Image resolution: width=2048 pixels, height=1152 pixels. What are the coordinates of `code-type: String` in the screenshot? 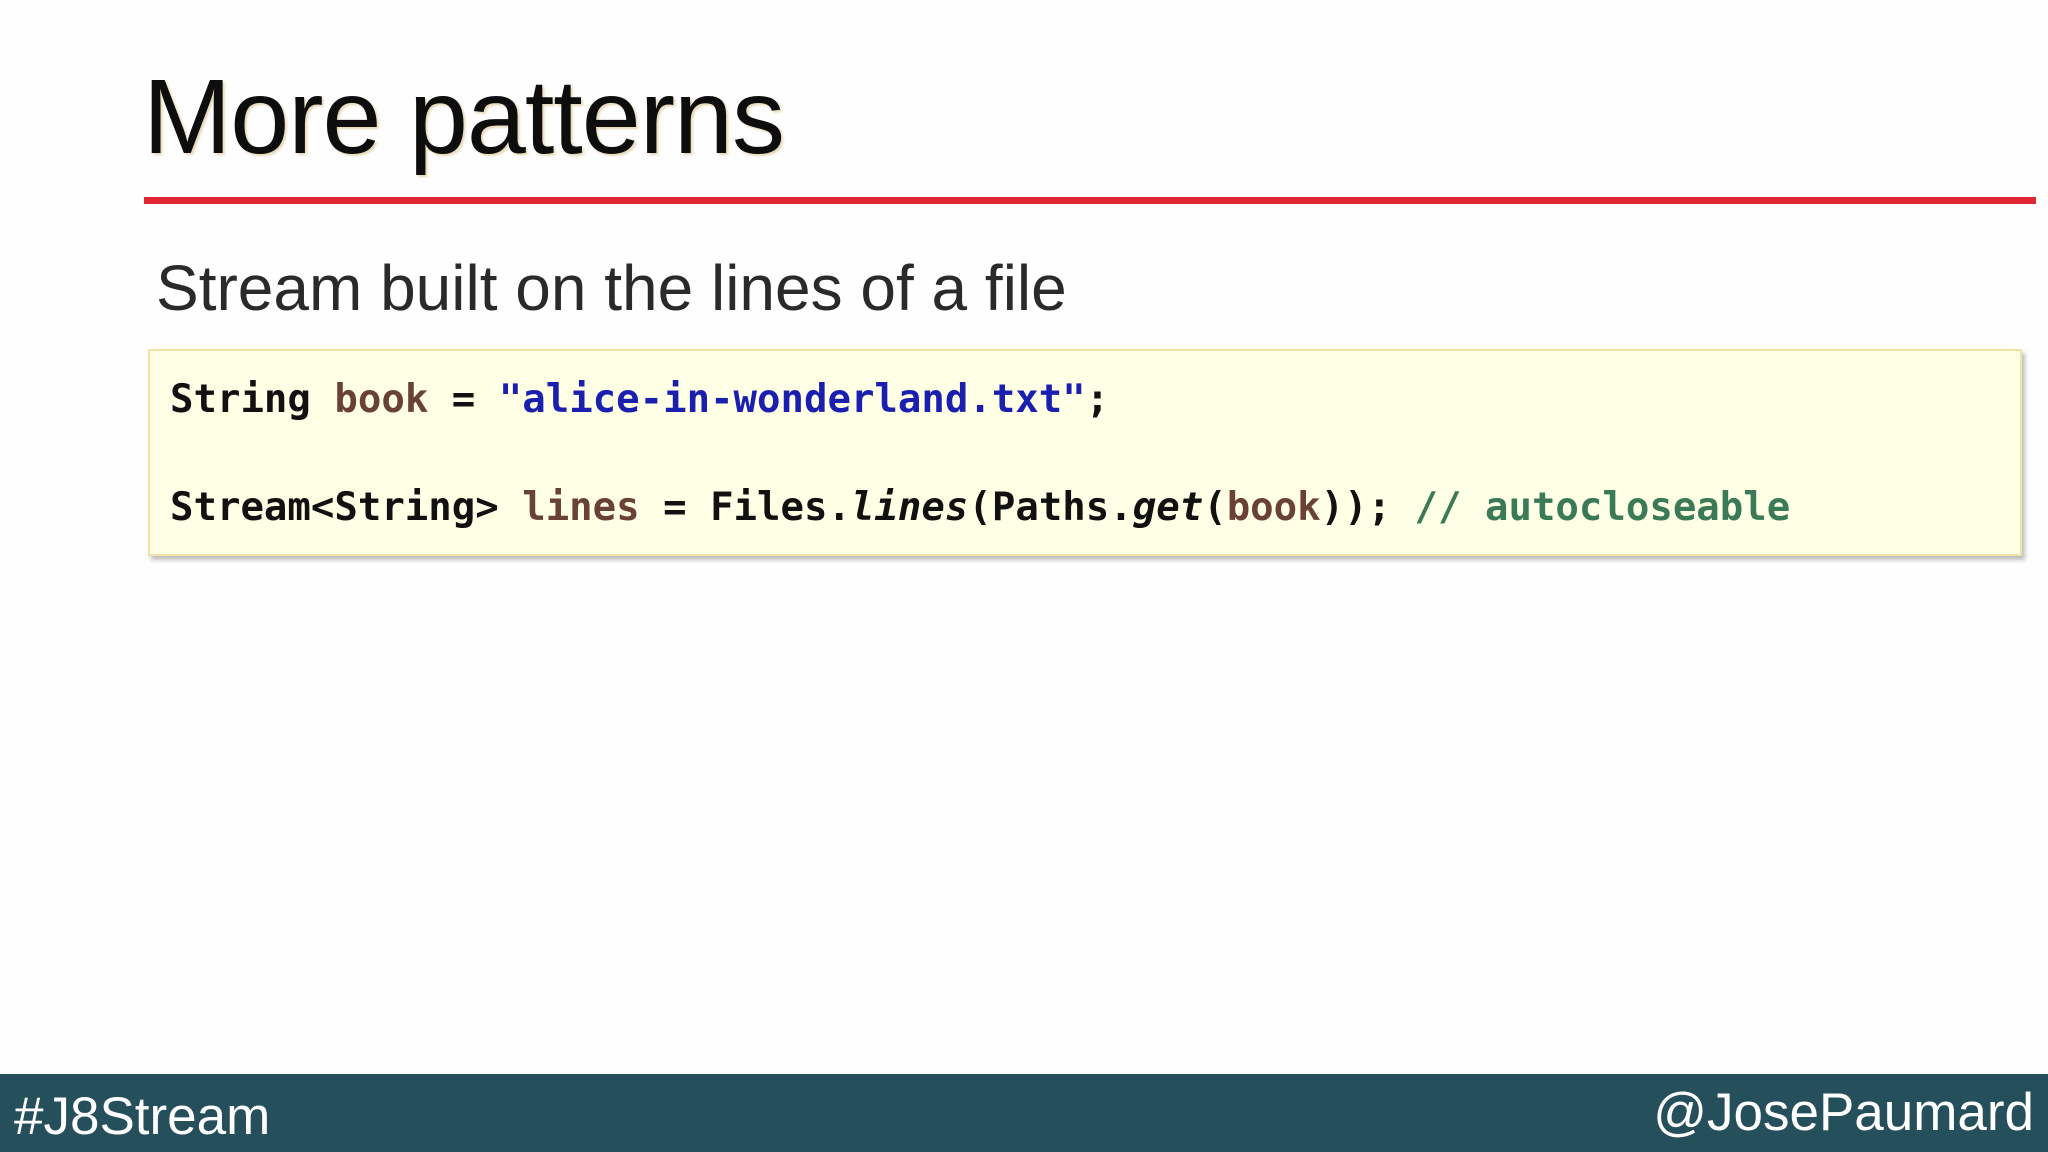 It's located at (240, 399).